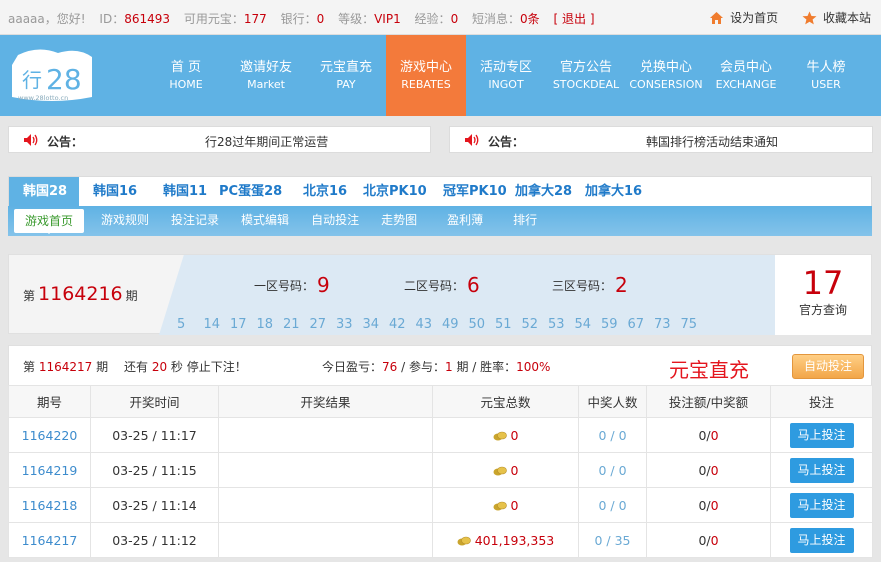 The image size is (881, 562). What do you see at coordinates (440, 505) in the screenshot?
I see `table-row: 1164218 03-25 / 11:14 0 0 / 0 0/0 马上投注` at bounding box center [440, 505].